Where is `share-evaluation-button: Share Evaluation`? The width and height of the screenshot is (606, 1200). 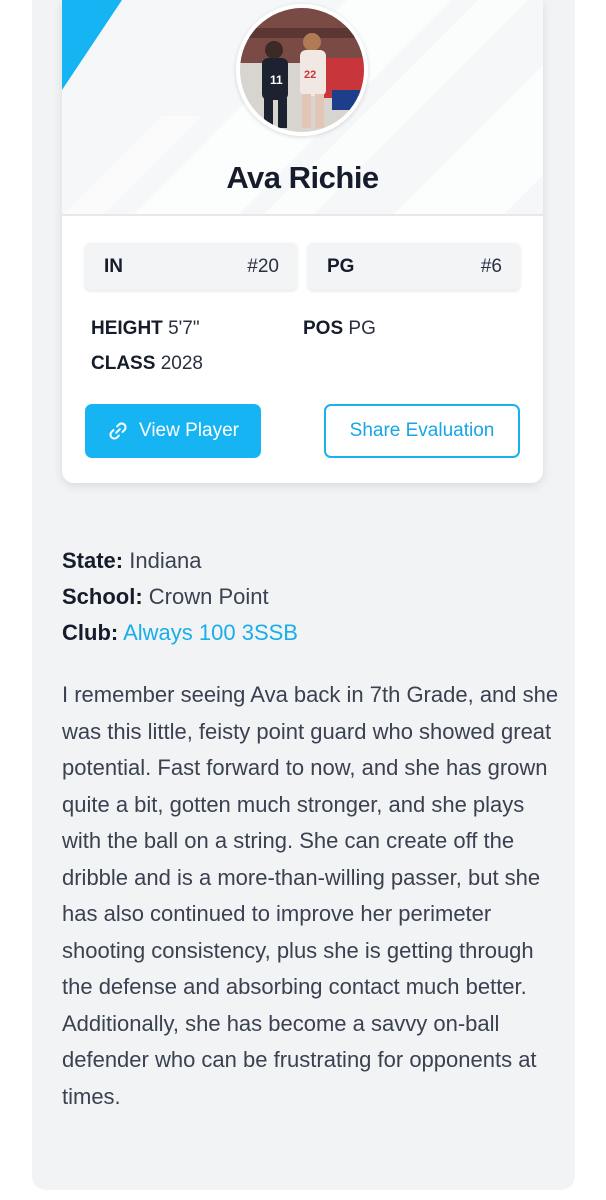 share-evaluation-button: Share Evaluation is located at coordinates (422, 431).